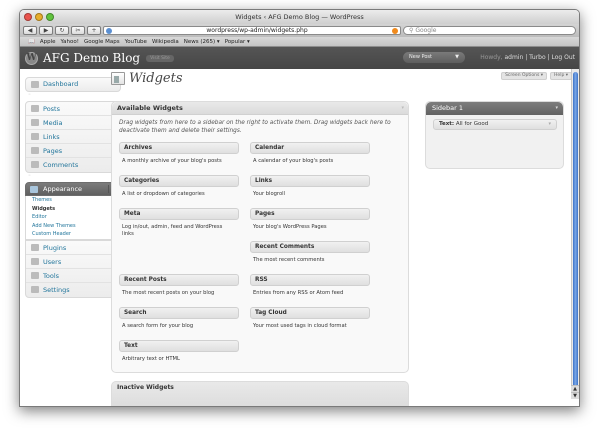 The image size is (600, 435). I want to click on scrollbar-thumb, so click(575, 232).